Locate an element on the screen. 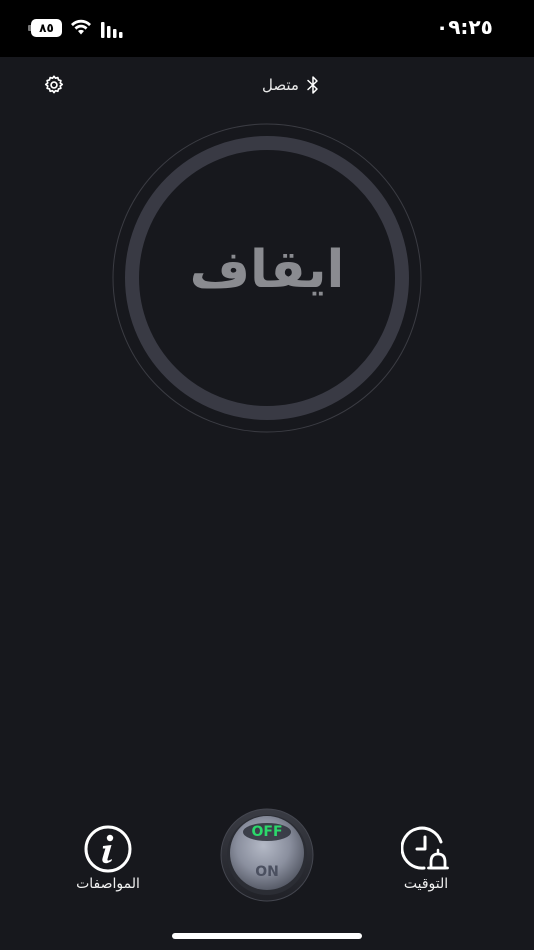 Image resolution: width=534 pixels, height=950 pixels. battery-level: ٨٥ is located at coordinates (46, 28).